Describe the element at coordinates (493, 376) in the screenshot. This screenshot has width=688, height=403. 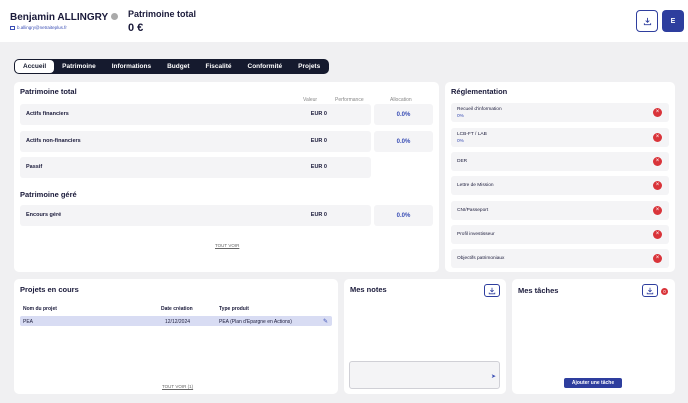
I see `send-icon: ➤` at that location.